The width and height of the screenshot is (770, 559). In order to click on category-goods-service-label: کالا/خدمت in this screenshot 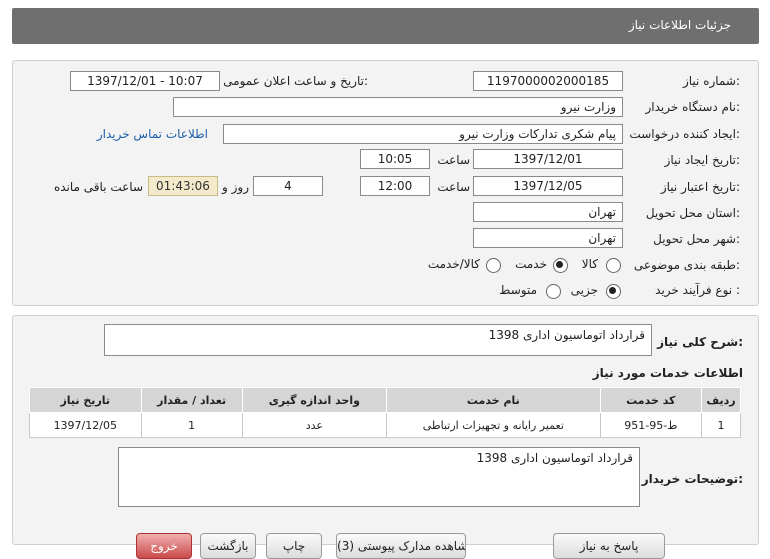, I will do `click(453, 264)`.